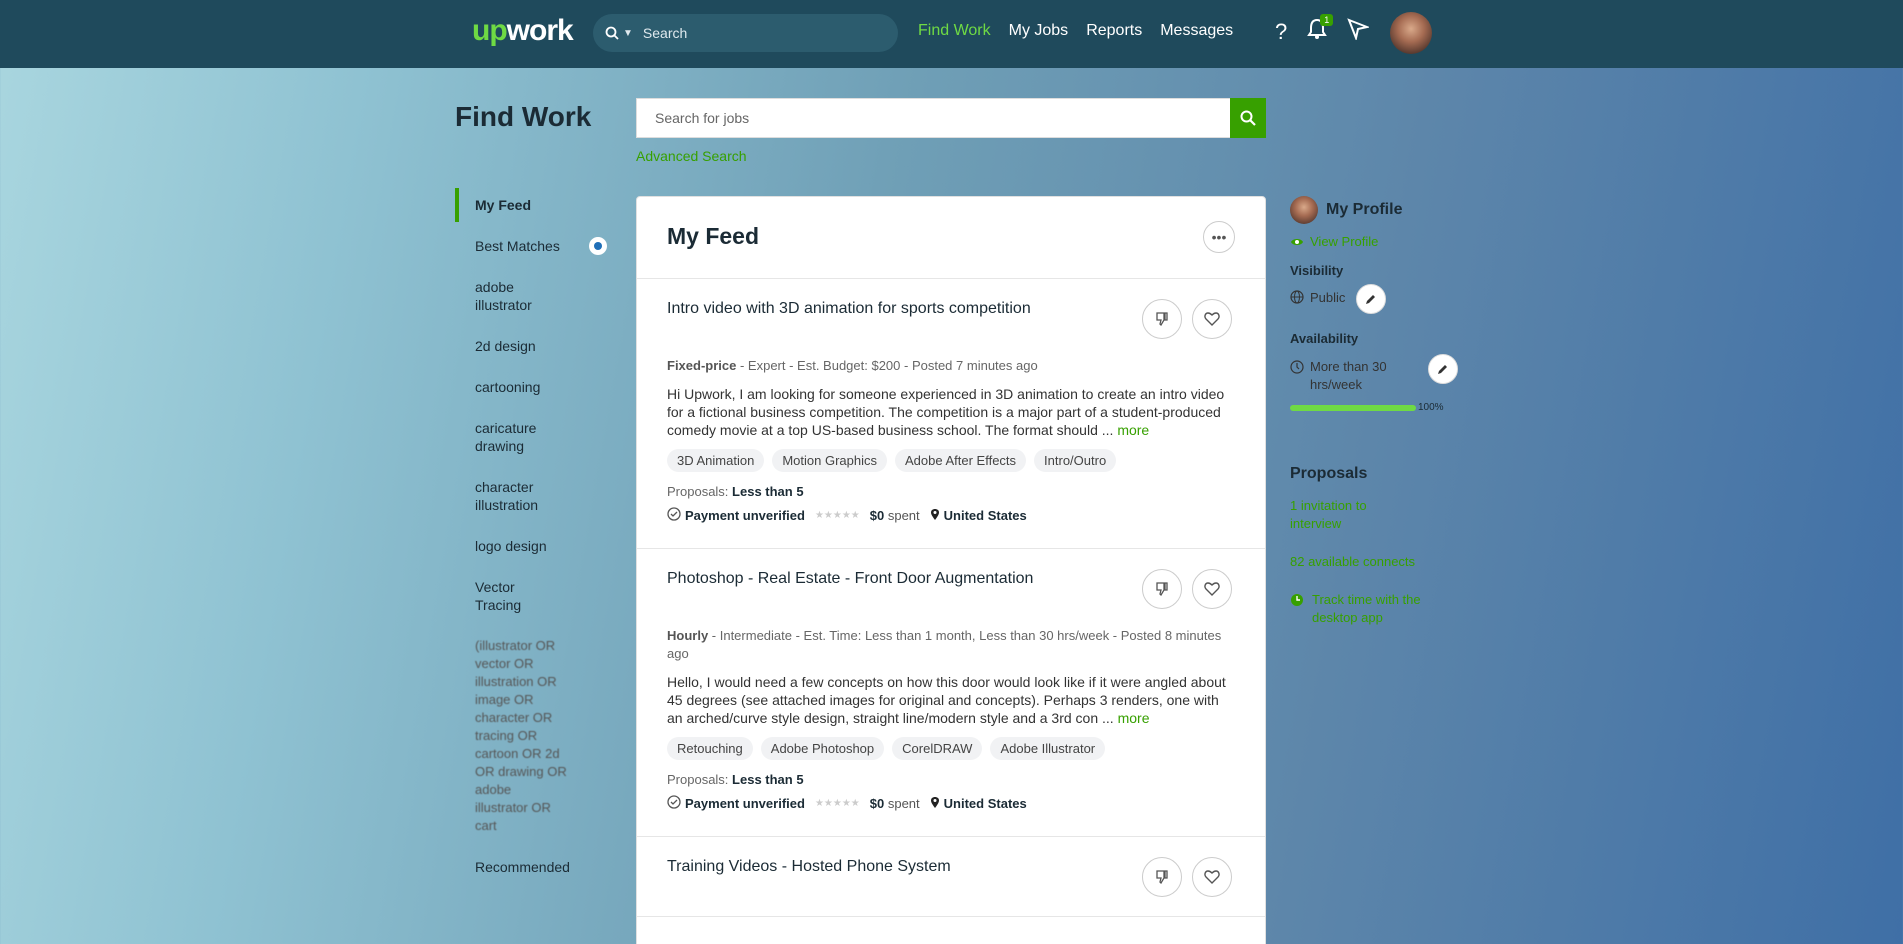 The image size is (1903, 944). What do you see at coordinates (612, 33) in the screenshot?
I see `search-icon` at bounding box center [612, 33].